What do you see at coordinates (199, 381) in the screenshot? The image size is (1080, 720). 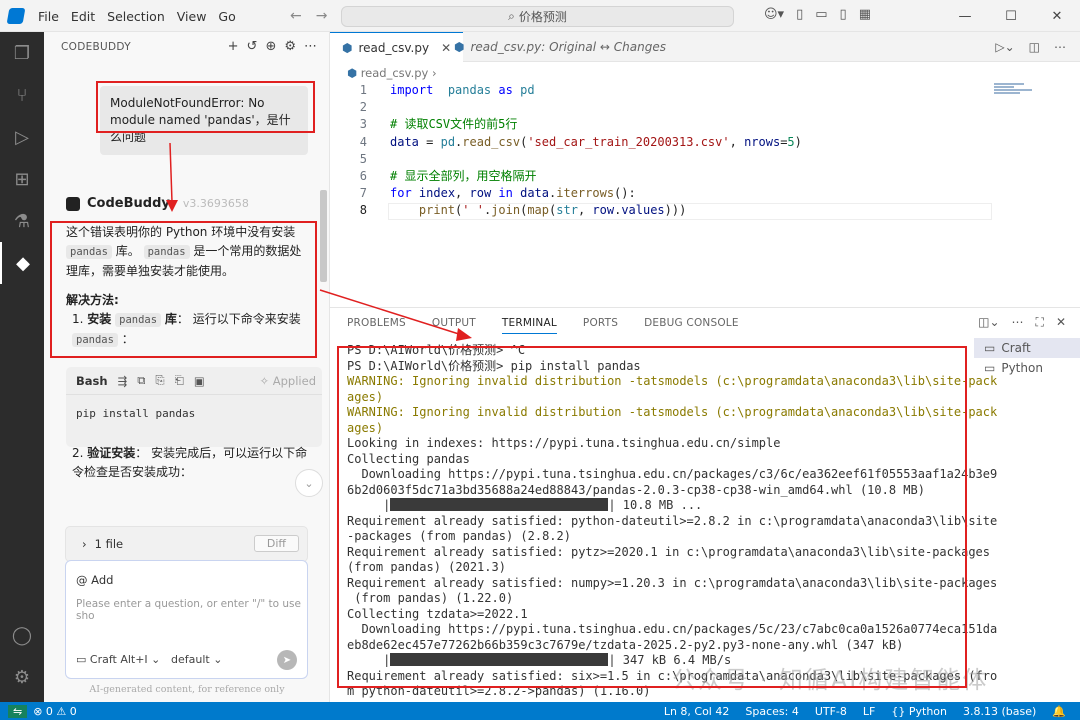 I see `run-terminal-icon: ▣` at bounding box center [199, 381].